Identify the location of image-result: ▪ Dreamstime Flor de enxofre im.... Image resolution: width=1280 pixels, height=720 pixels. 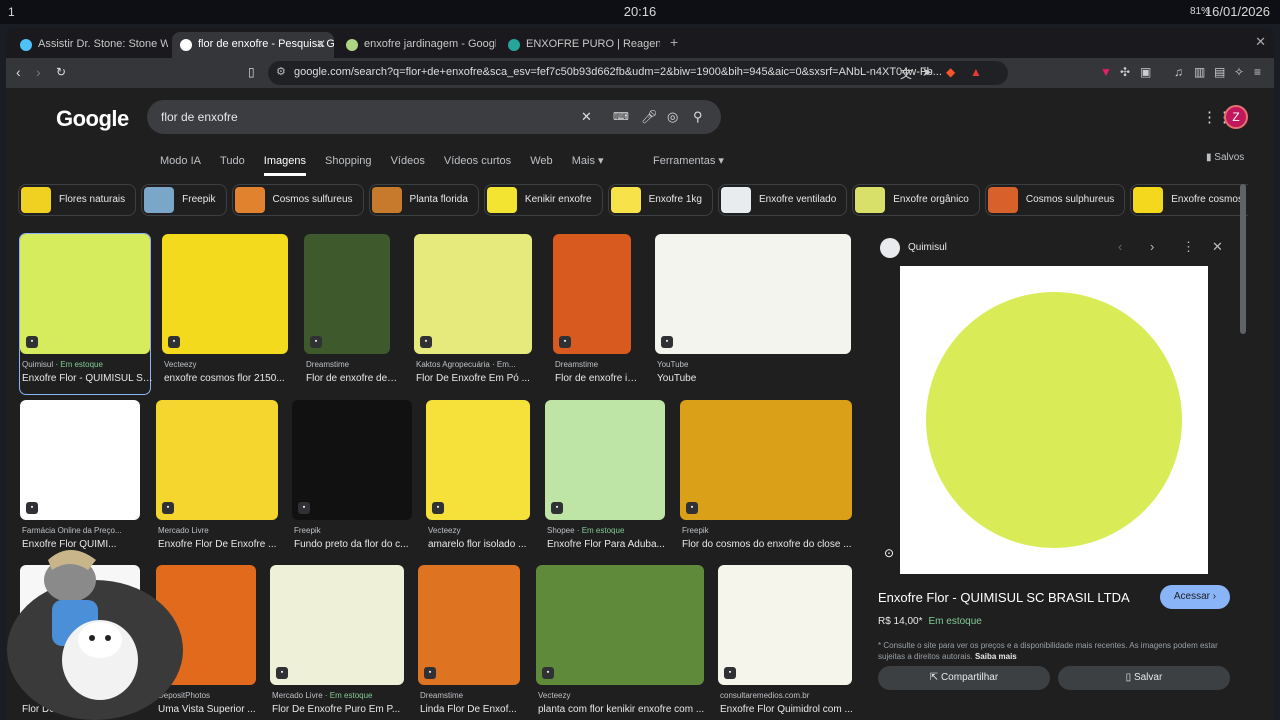
(596, 314).